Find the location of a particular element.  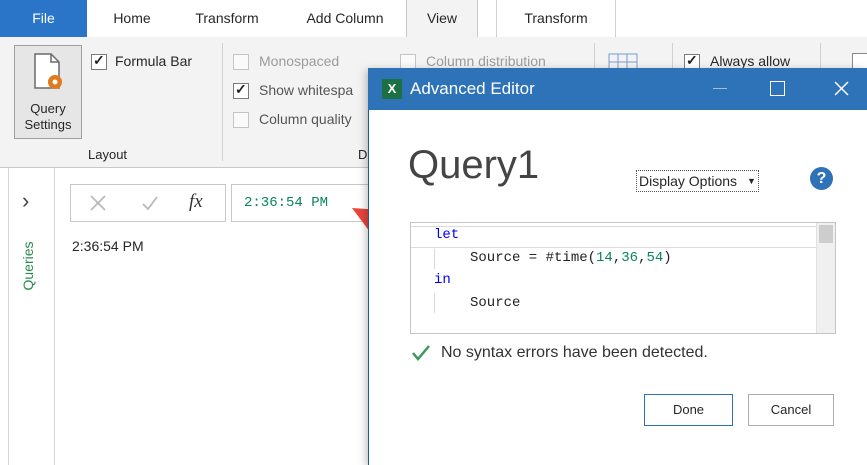

chevron-down-icon: ▼ is located at coordinates (751, 181).